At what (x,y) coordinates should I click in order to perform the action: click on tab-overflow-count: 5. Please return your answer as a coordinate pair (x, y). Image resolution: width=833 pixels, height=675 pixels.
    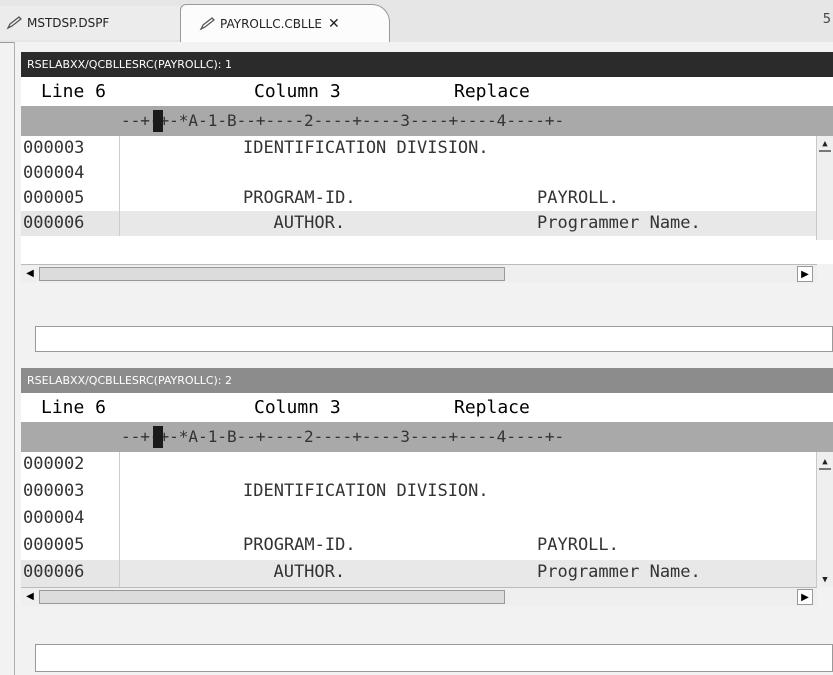
    Looking at the image, I should click on (827, 19).